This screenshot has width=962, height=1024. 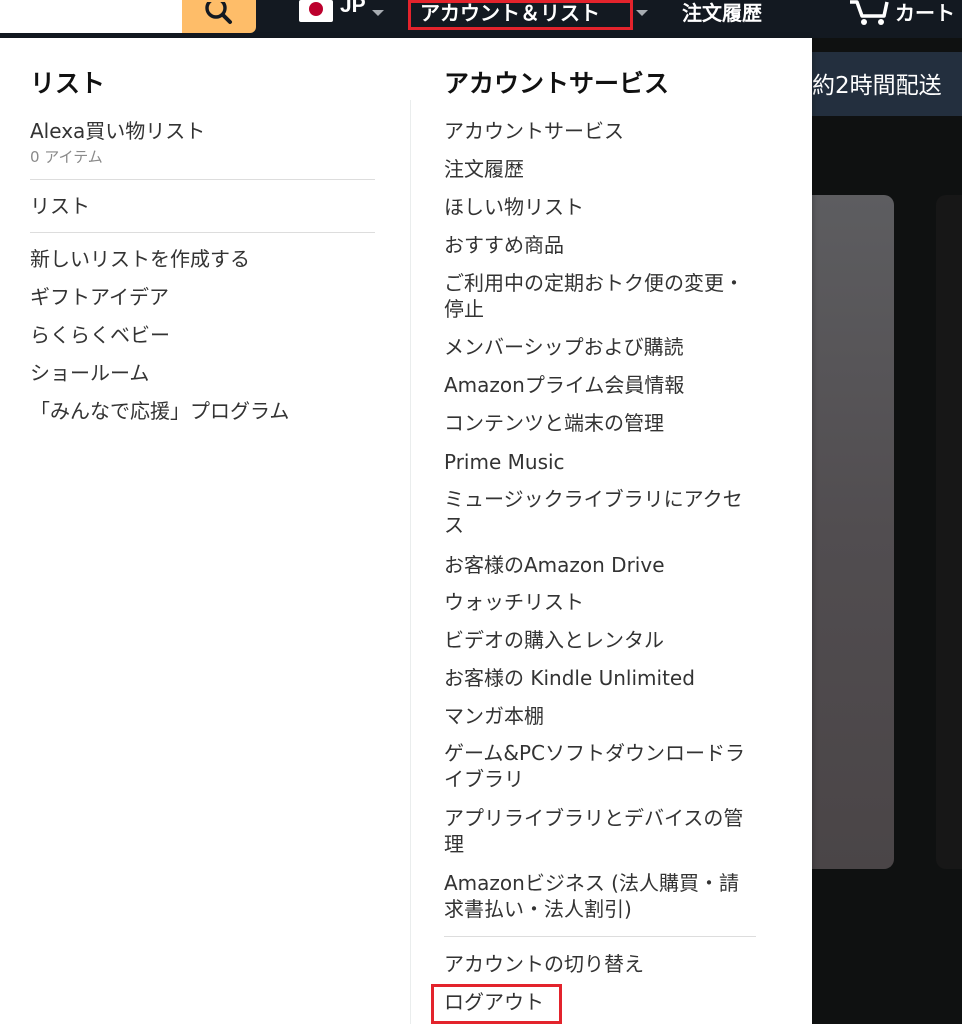 What do you see at coordinates (494, 716) in the screenshot?
I see `manga-shelf-link: マンガ本棚` at bounding box center [494, 716].